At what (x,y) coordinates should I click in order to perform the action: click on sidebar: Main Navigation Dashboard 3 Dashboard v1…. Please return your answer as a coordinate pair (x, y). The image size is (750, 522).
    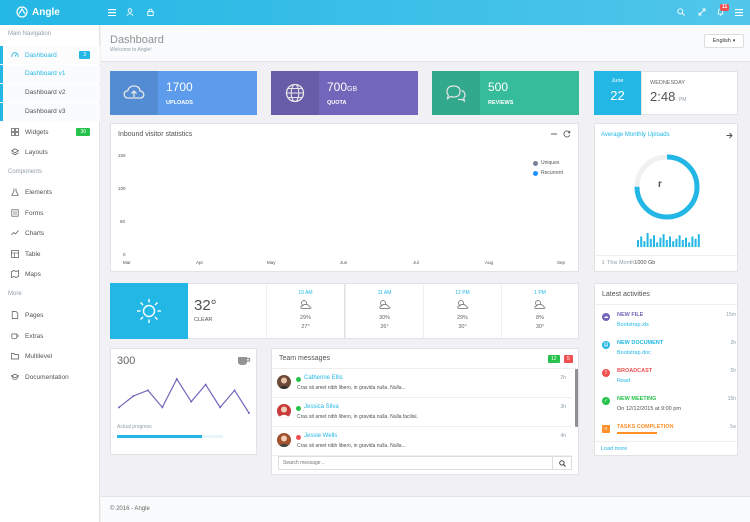
    Looking at the image, I should click on (50, 273).